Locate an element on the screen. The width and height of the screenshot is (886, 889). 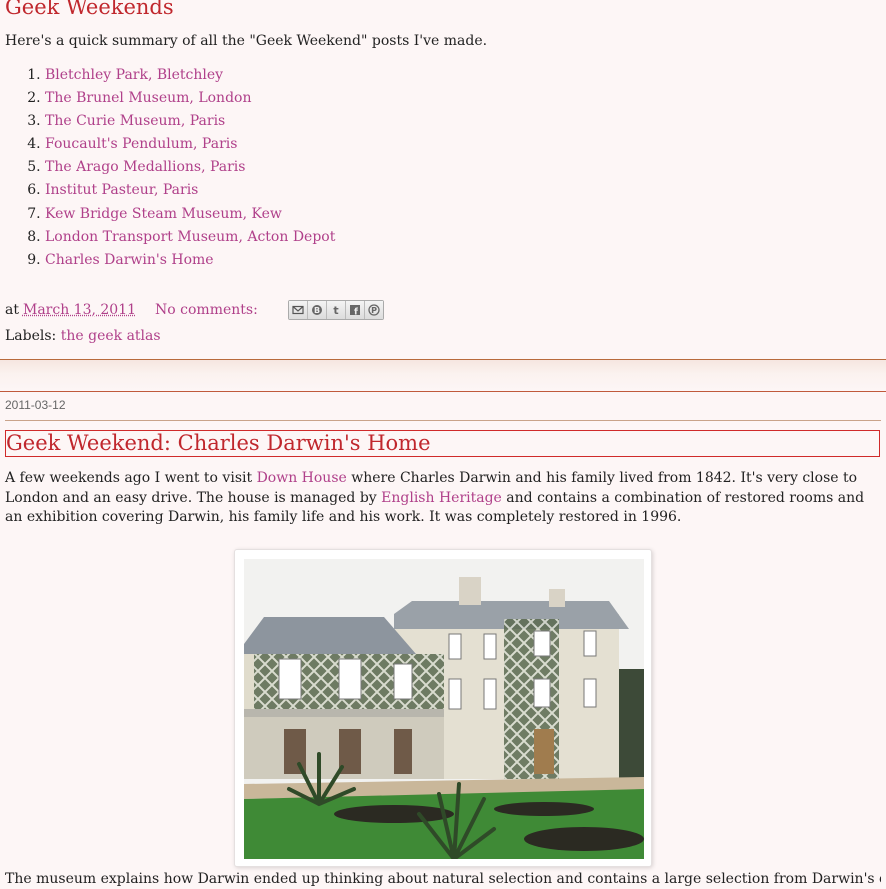
blogger-icon: B is located at coordinates (317, 310).